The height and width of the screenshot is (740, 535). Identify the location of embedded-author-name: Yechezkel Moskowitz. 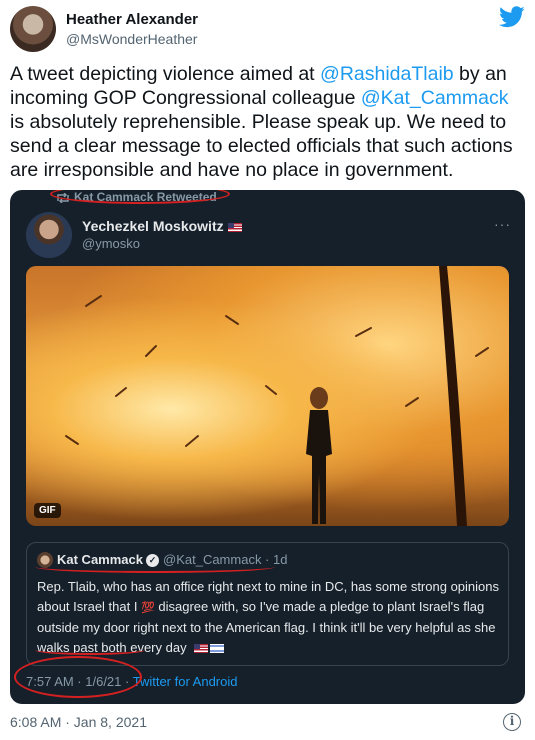
(162, 226).